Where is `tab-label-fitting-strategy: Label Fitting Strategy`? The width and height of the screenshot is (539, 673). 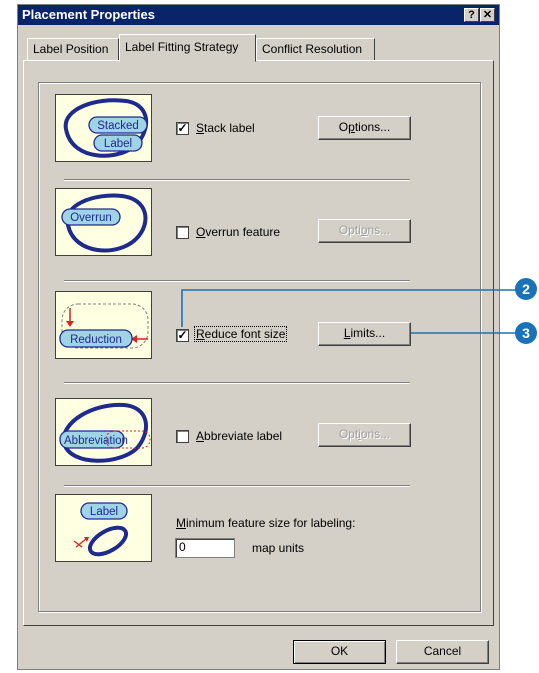
tab-label-fitting-strategy: Label Fitting Strategy is located at coordinates (187, 48).